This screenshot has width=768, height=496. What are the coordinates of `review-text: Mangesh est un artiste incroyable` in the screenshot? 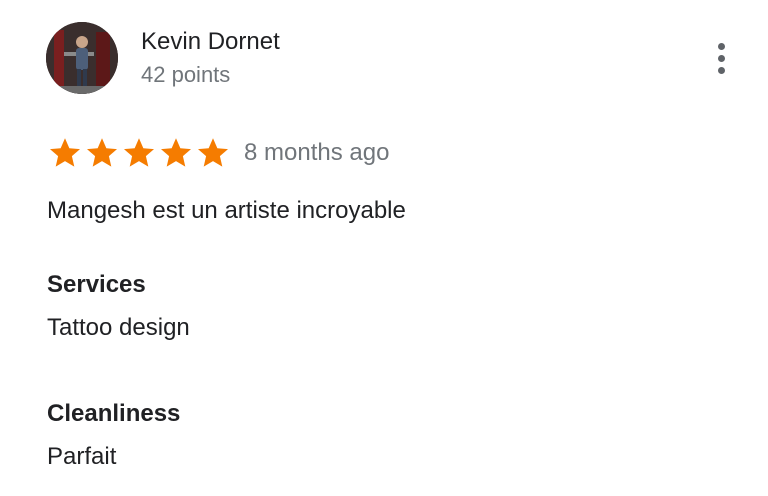 It's located at (226, 210).